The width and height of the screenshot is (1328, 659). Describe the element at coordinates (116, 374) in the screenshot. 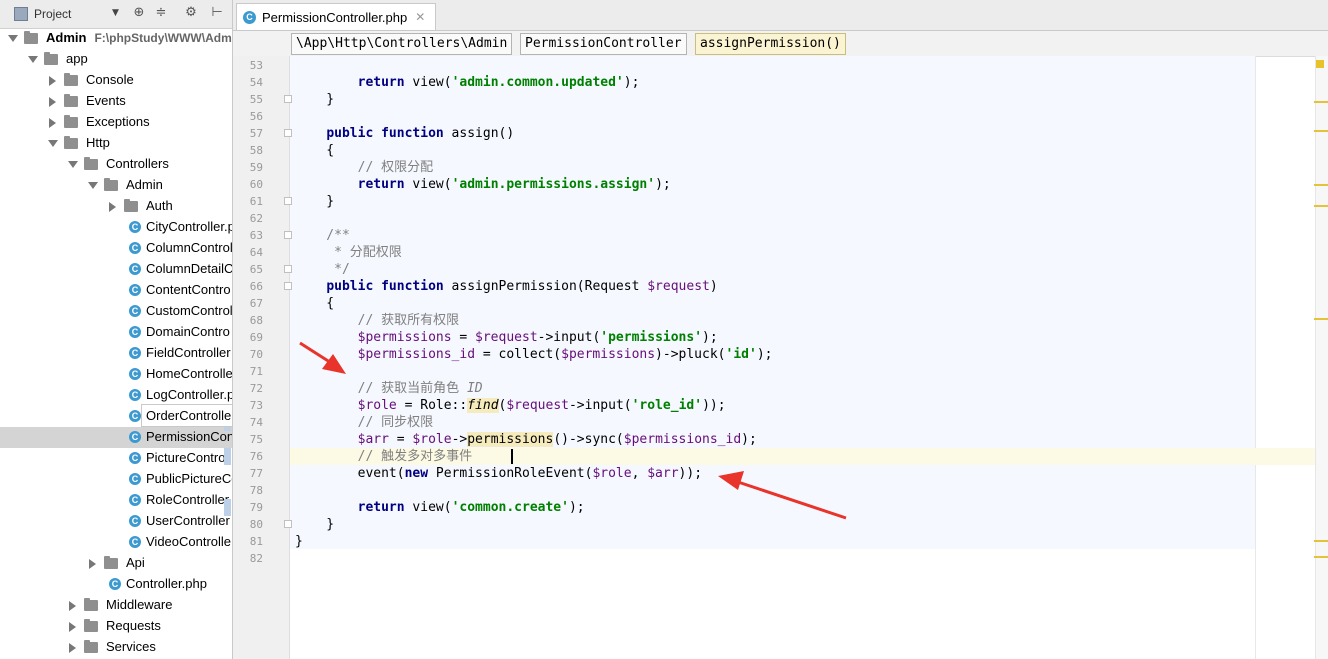

I see `tree-file-item: C HomeControlle` at that location.